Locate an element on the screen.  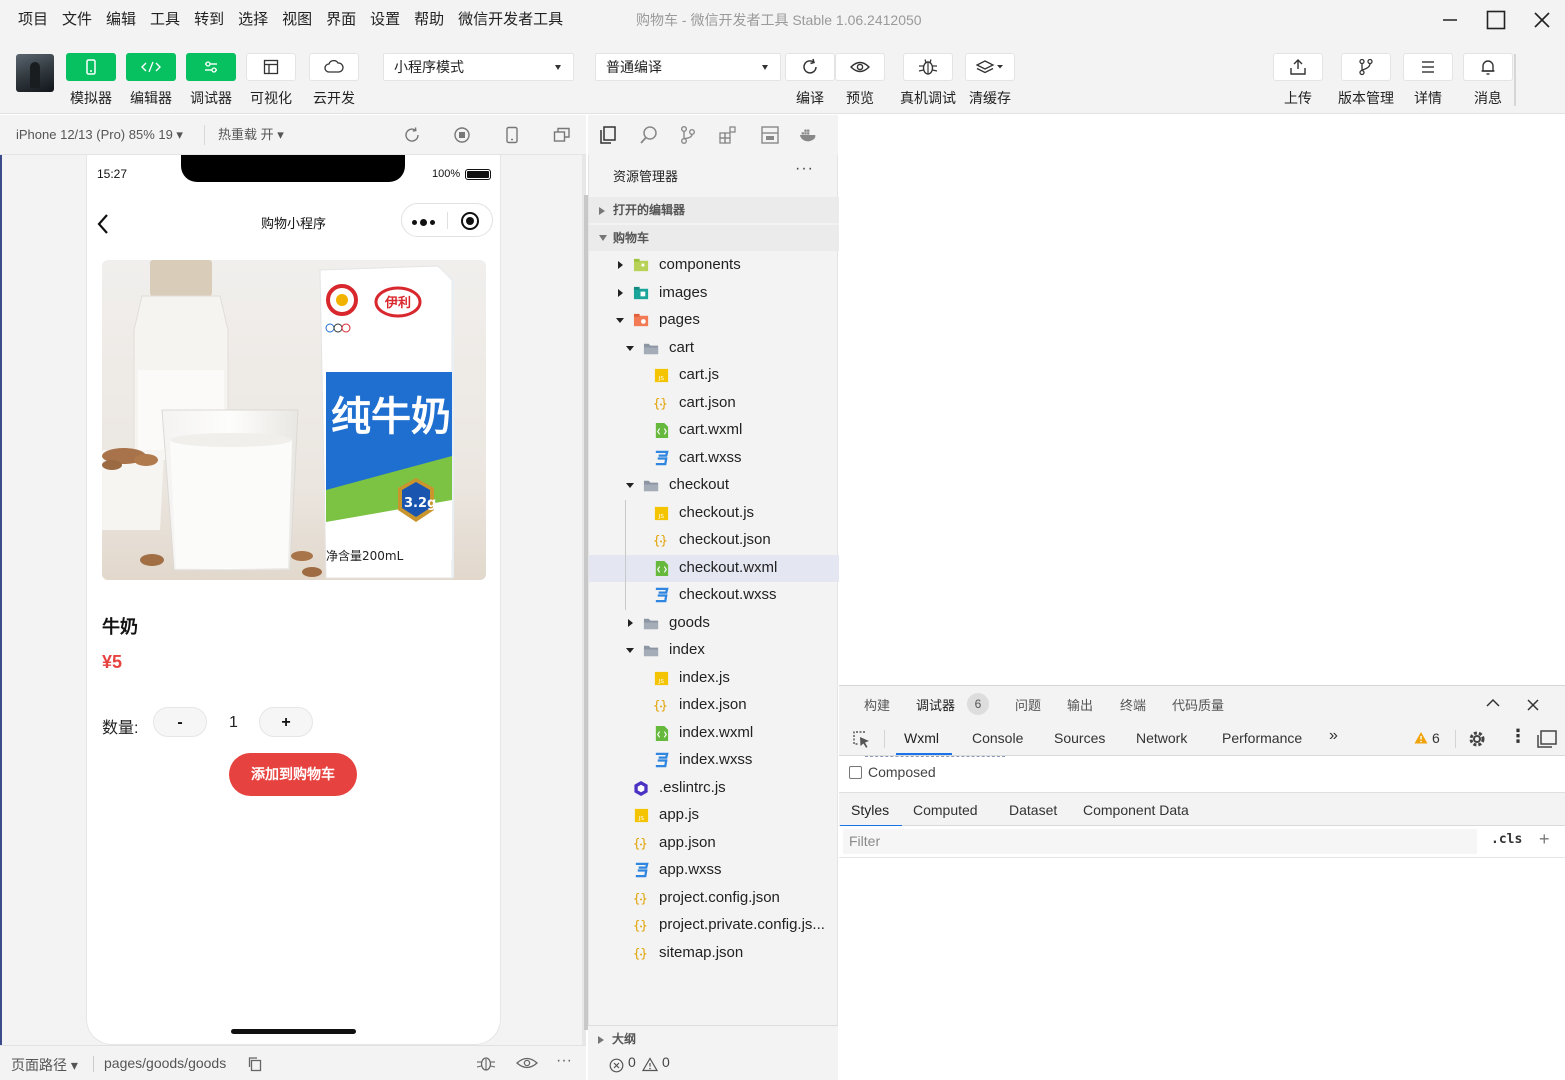
tree-file: JS index.js is located at coordinates (714, 678).